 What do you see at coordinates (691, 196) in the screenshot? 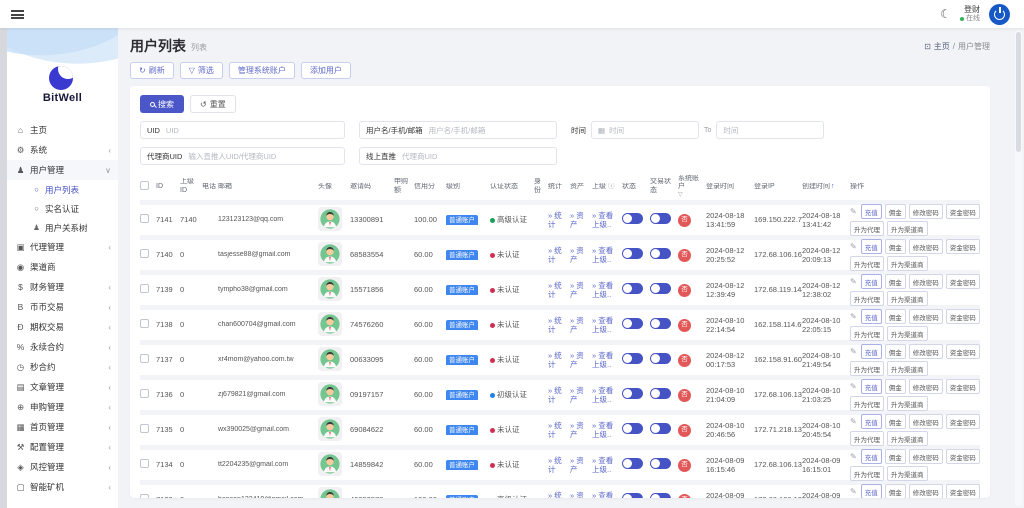
I see `column-filter-icon: ▽` at bounding box center [691, 196].